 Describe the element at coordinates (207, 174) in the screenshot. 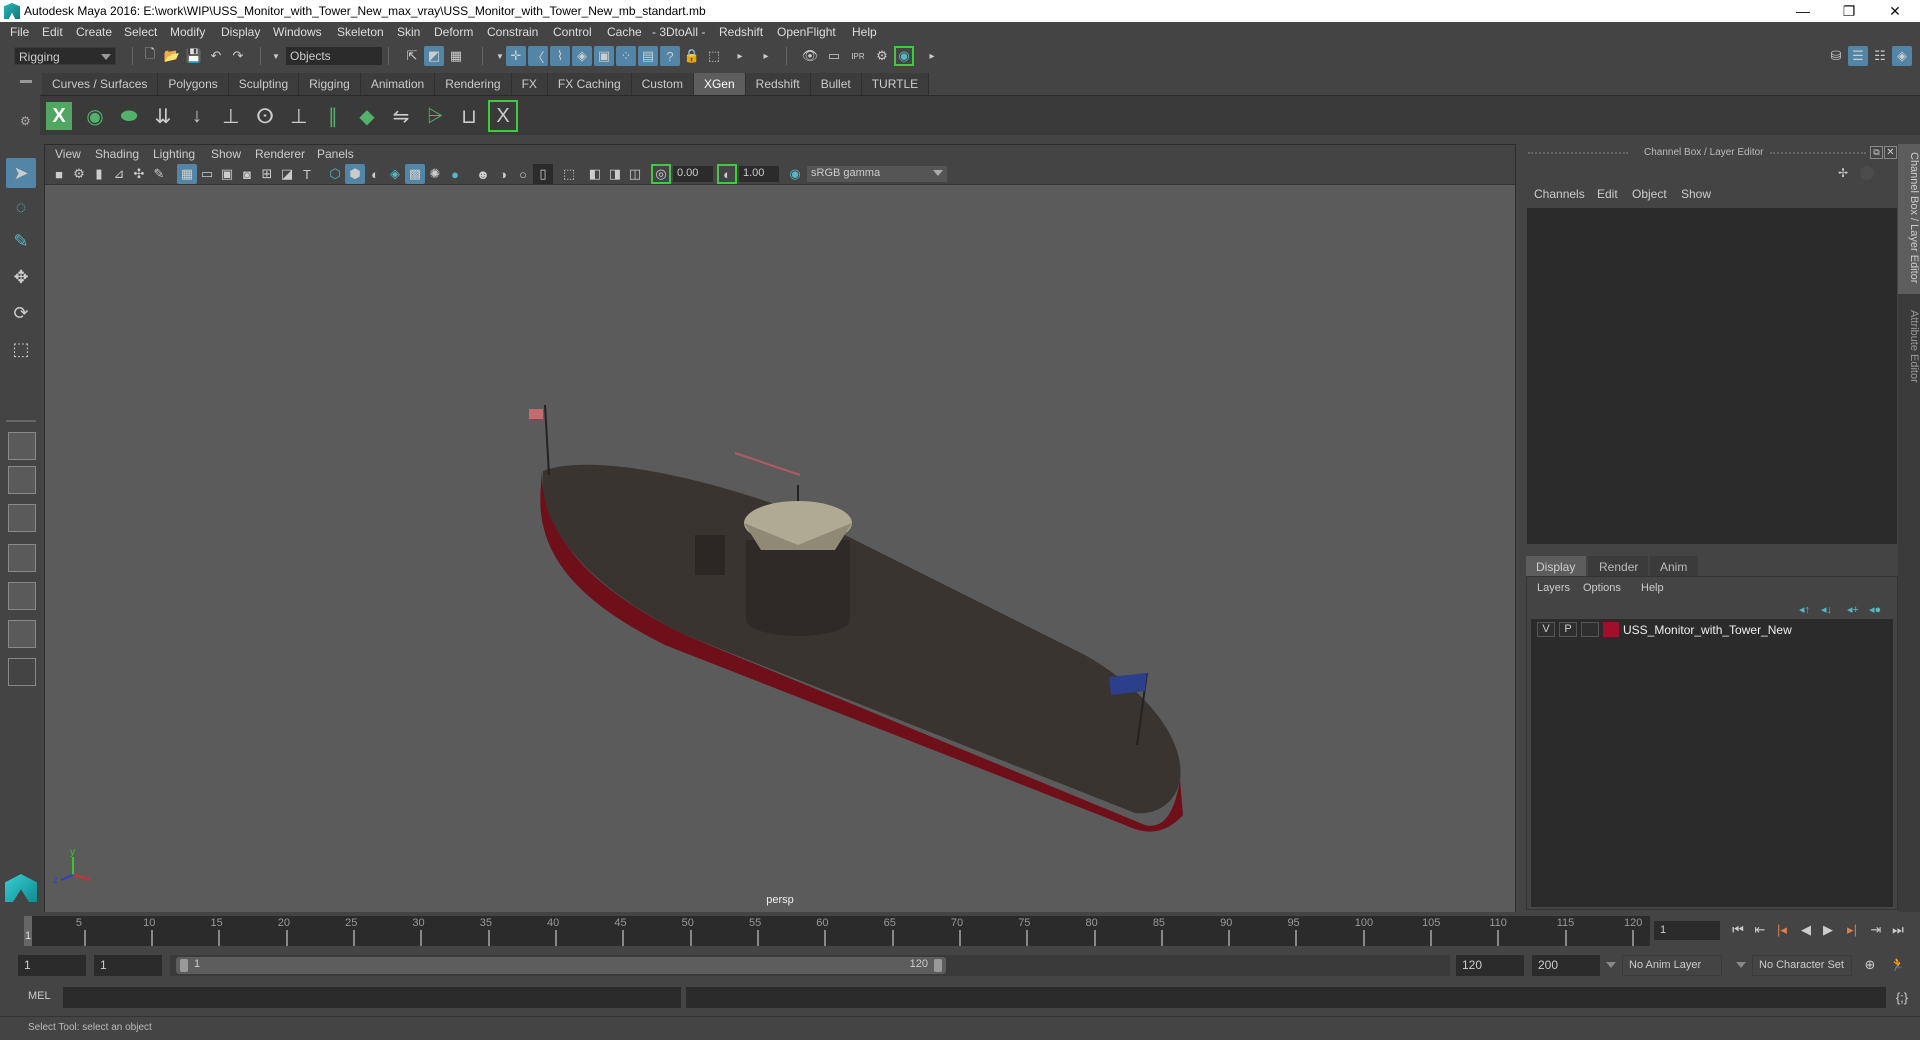

I see `film-gate-icon: ▭` at that location.